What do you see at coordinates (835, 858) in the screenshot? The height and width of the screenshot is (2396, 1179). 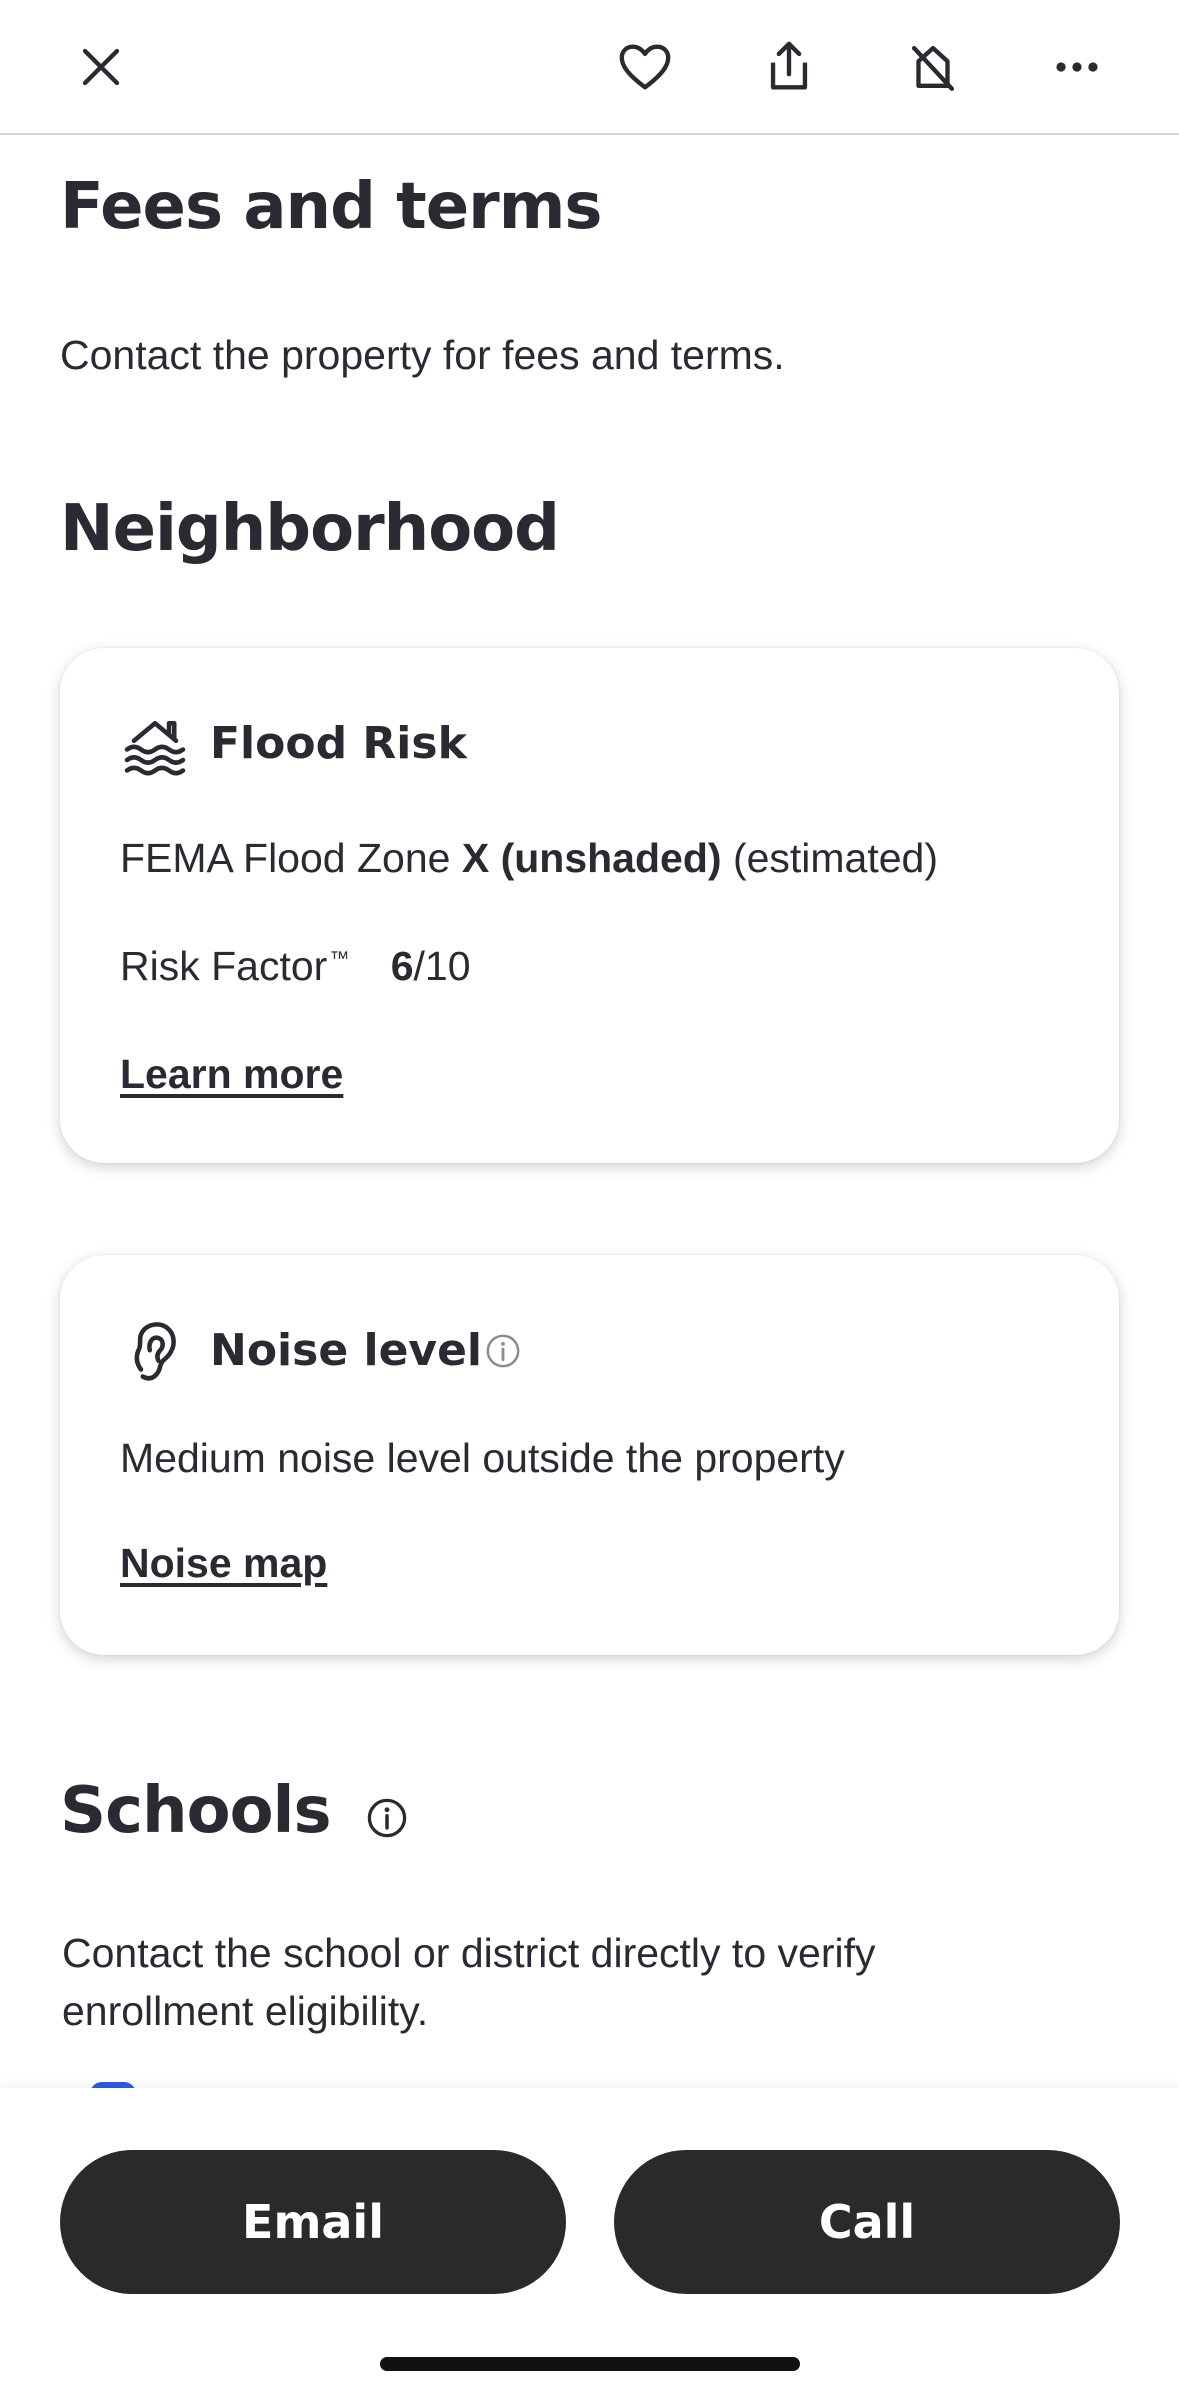 I see `flood-zone-note: (estimated)` at bounding box center [835, 858].